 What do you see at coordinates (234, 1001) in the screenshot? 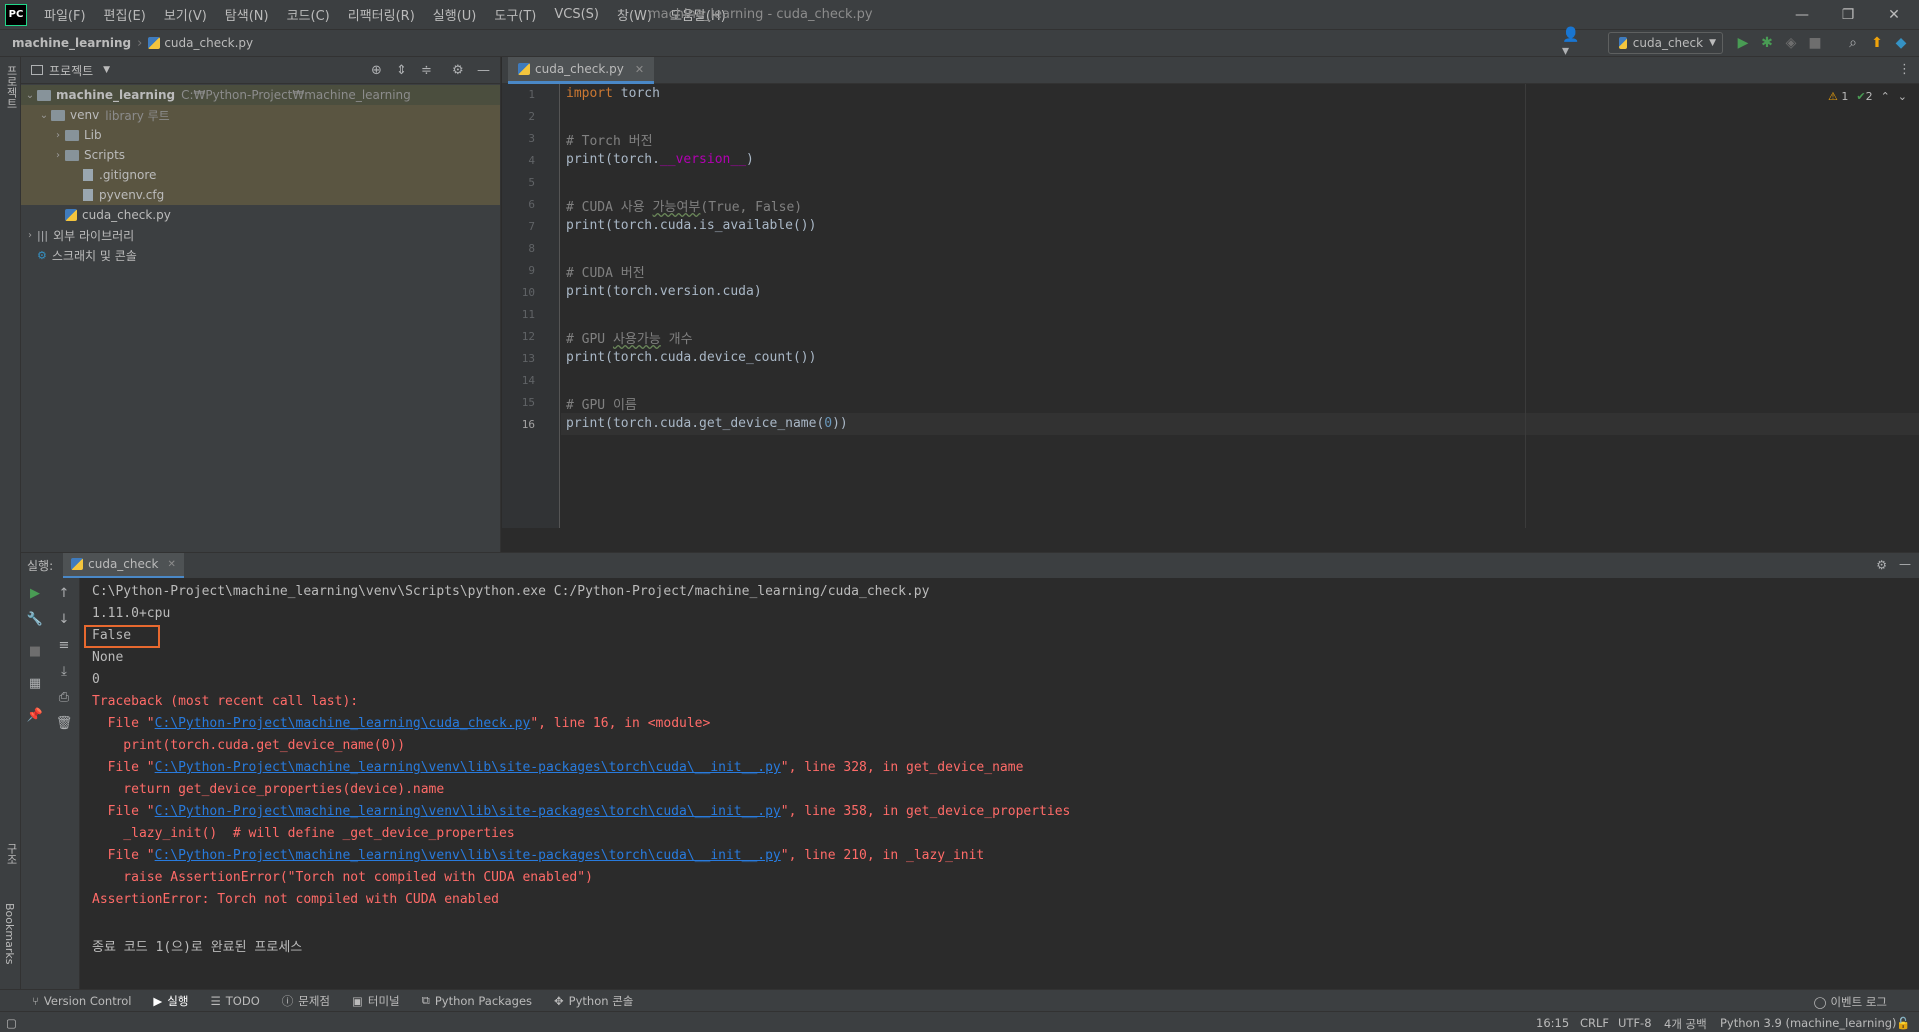
I see `tool-tab-todo: ☰ TODO` at bounding box center [234, 1001].